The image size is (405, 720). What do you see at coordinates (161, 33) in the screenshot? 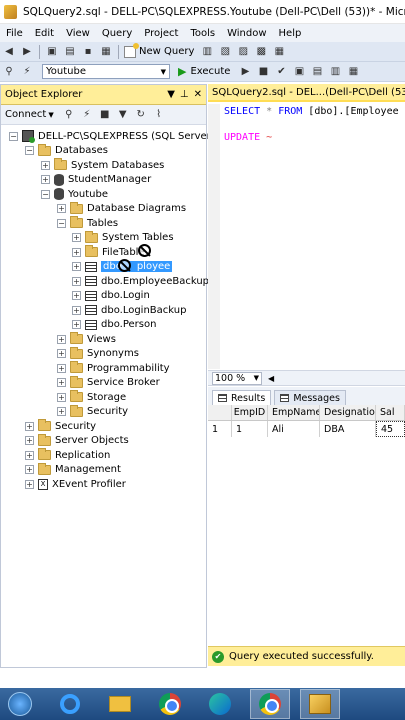
I see `menu-project: Project` at bounding box center [161, 33].